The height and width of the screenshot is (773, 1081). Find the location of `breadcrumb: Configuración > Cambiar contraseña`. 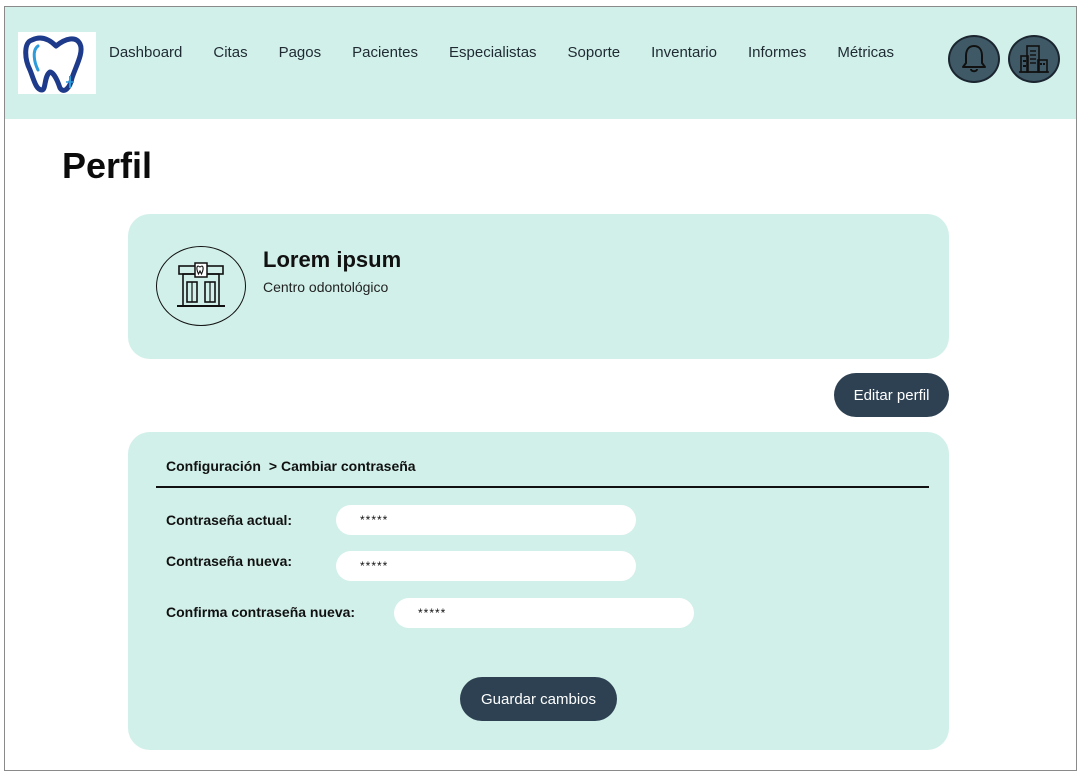

breadcrumb: Configuración > Cambiar contraseña is located at coordinates (295, 466).